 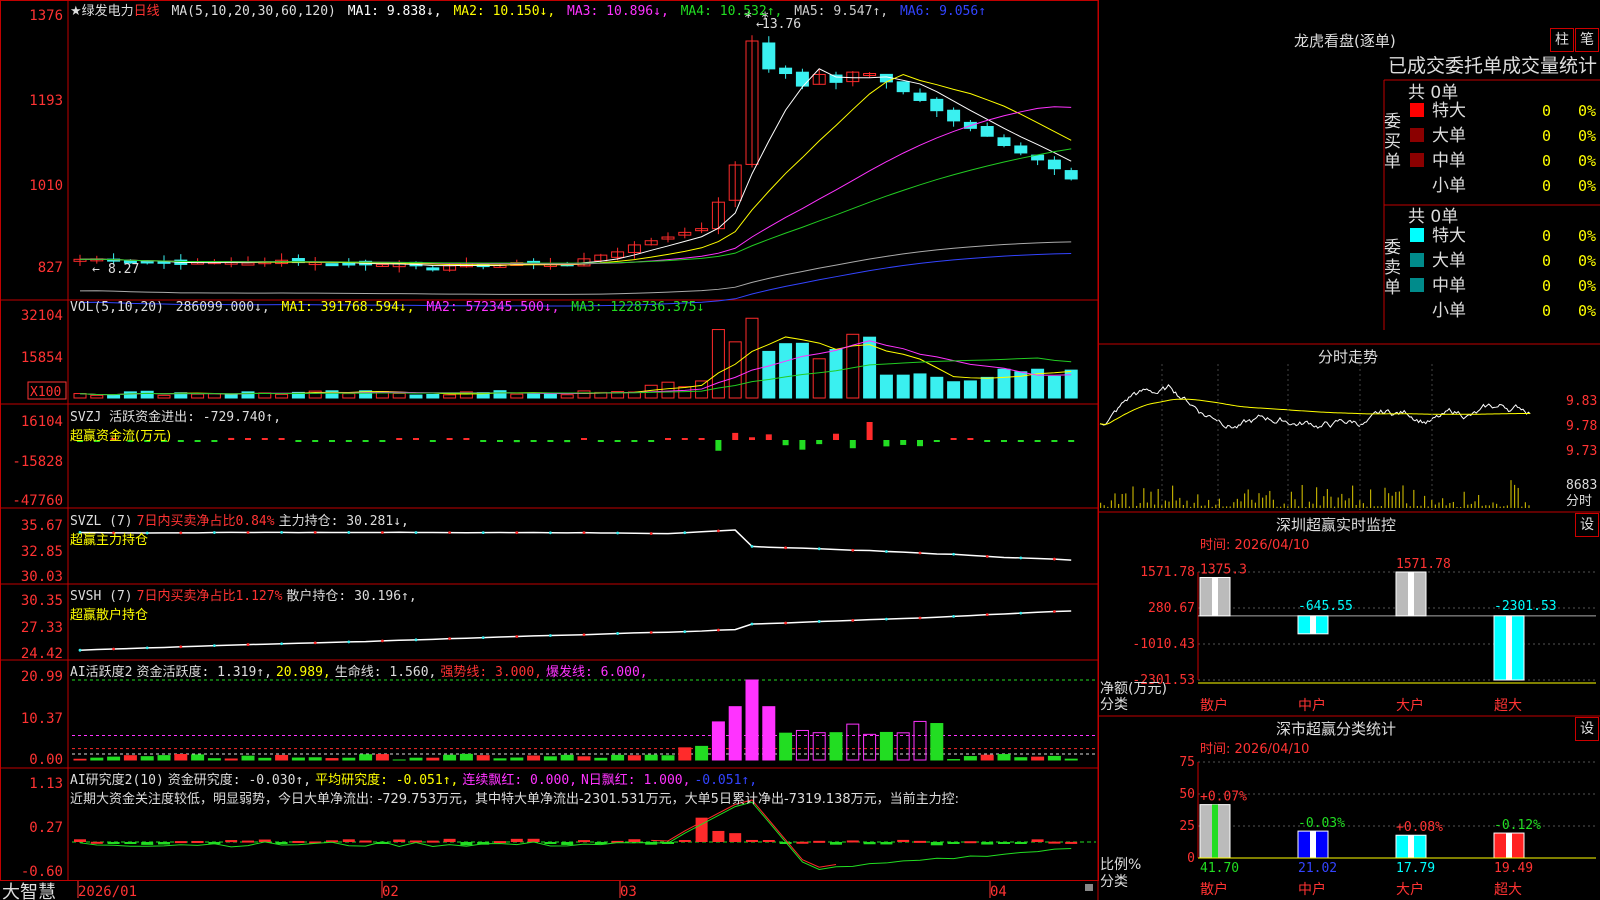 I want to click on bar-view-button: 柱, so click(x=1562, y=40).